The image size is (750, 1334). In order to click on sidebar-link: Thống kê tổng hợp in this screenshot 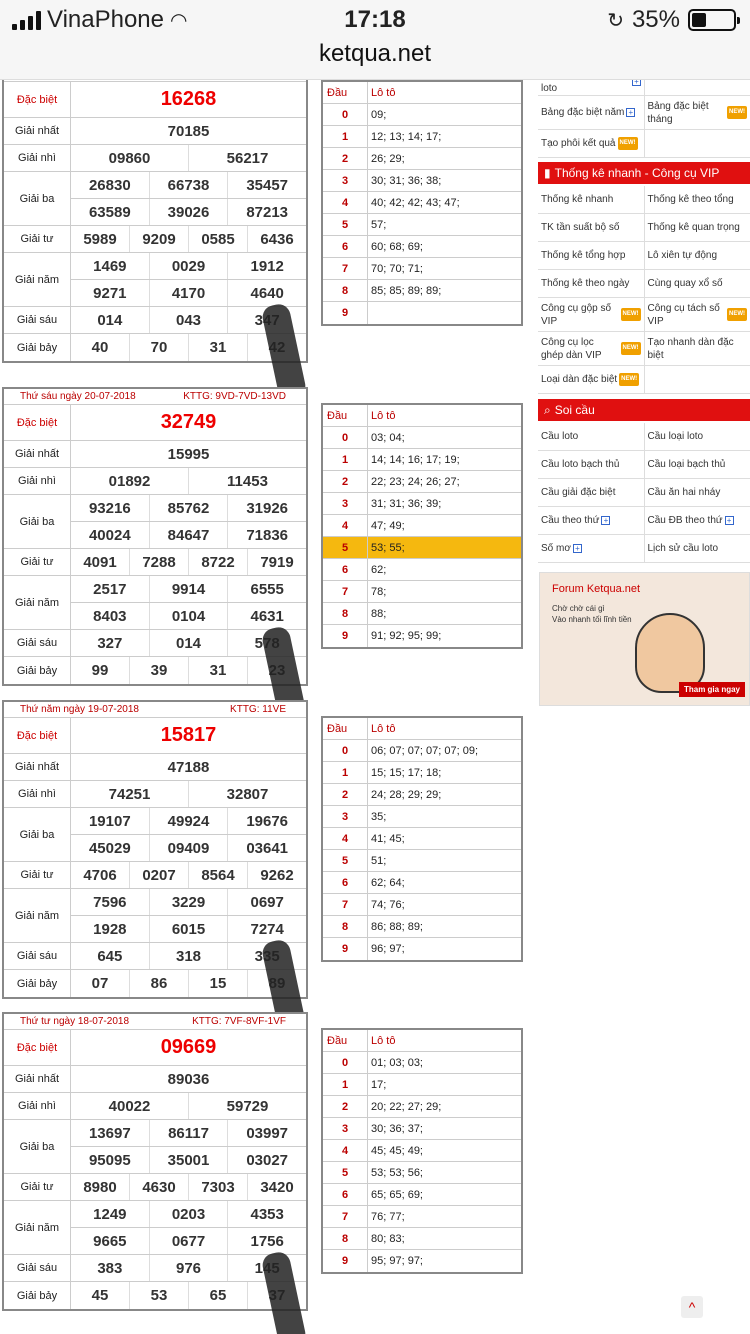, I will do `click(591, 255)`.